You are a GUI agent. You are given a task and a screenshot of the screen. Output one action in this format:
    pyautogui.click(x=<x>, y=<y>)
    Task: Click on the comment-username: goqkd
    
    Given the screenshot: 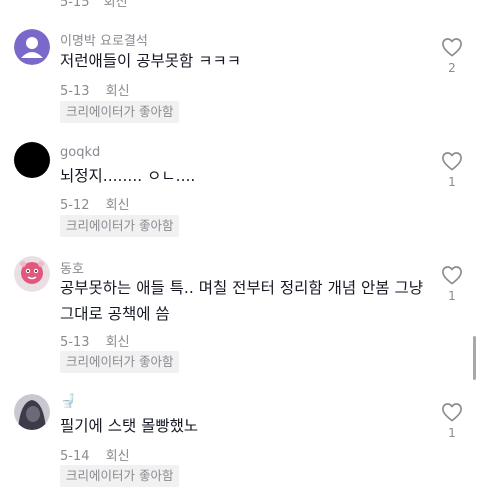 What is the action you would take?
    pyautogui.click(x=80, y=152)
    